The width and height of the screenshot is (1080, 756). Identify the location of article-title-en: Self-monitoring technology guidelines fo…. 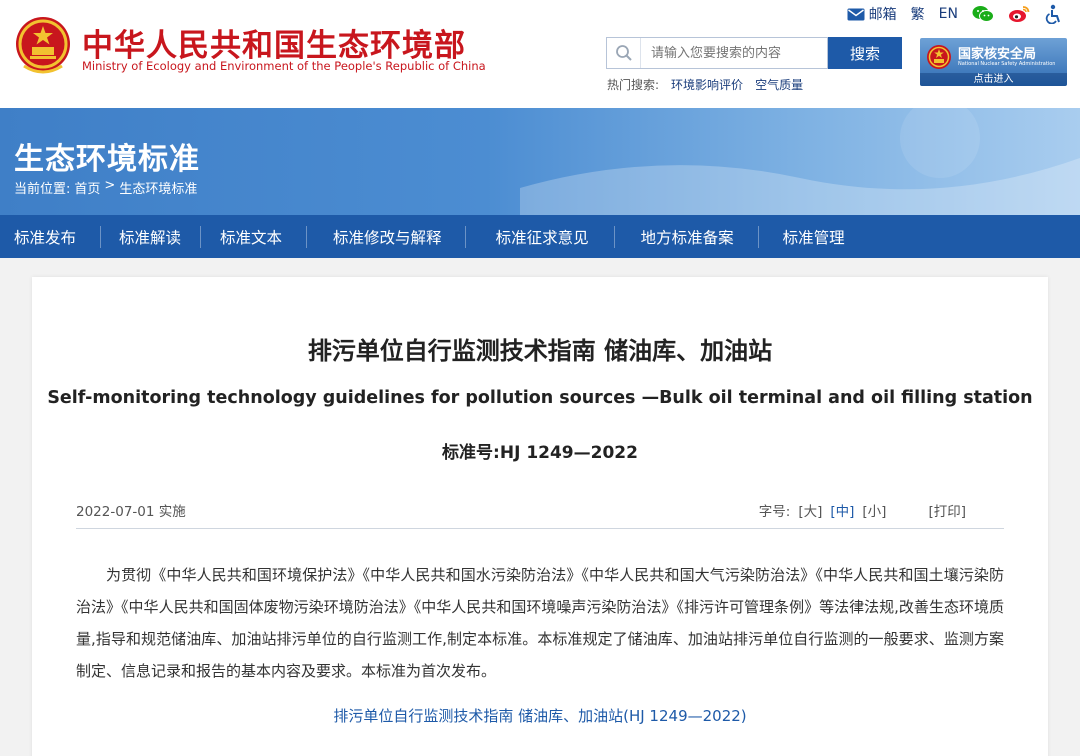
(540, 398).